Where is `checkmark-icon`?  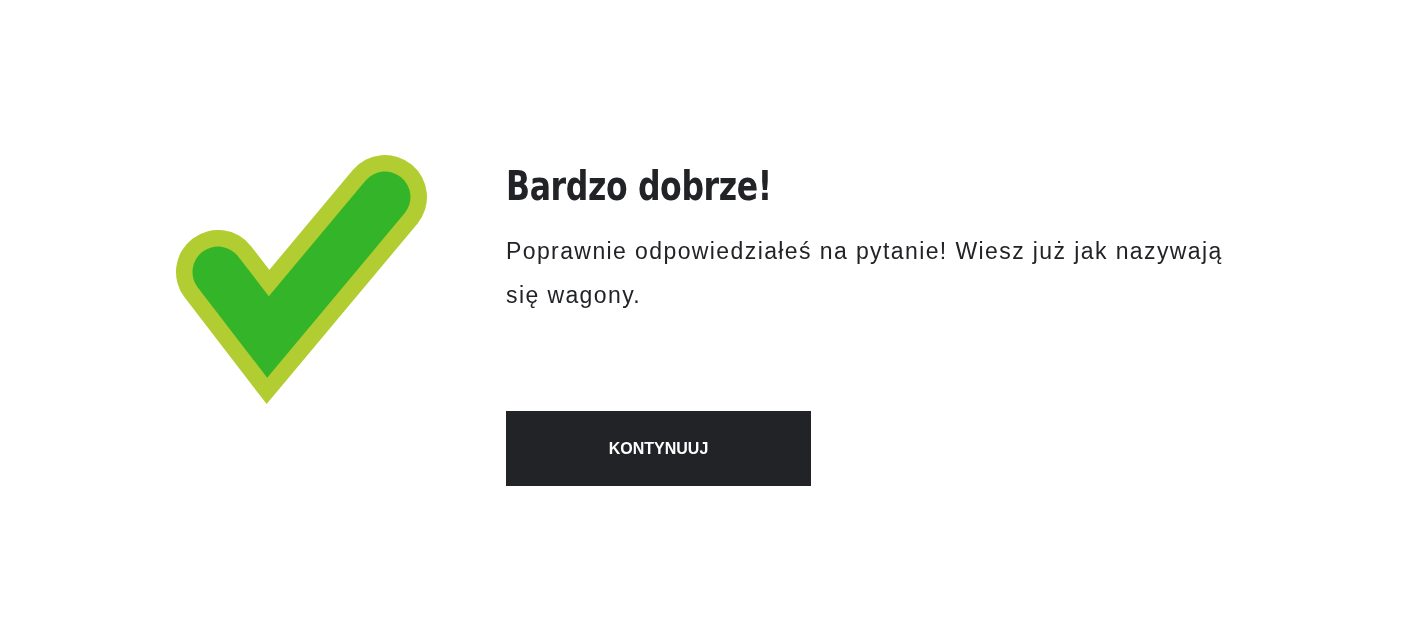
checkmark-icon is located at coordinates (302, 279).